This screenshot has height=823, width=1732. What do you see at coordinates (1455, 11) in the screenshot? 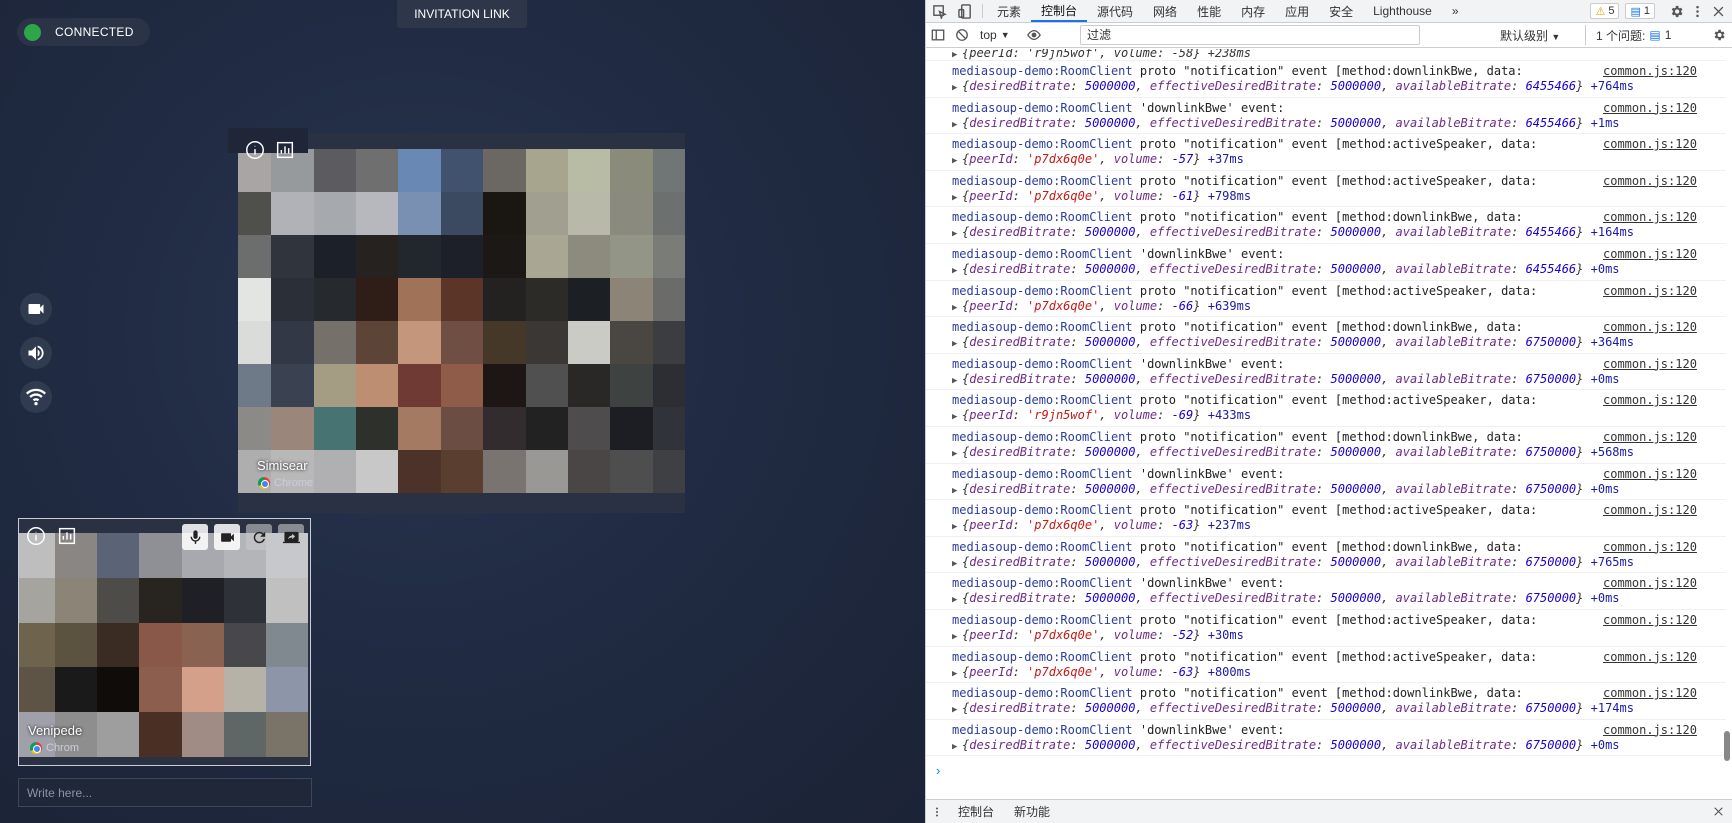
I see `more-tabs-button: »` at bounding box center [1455, 11].